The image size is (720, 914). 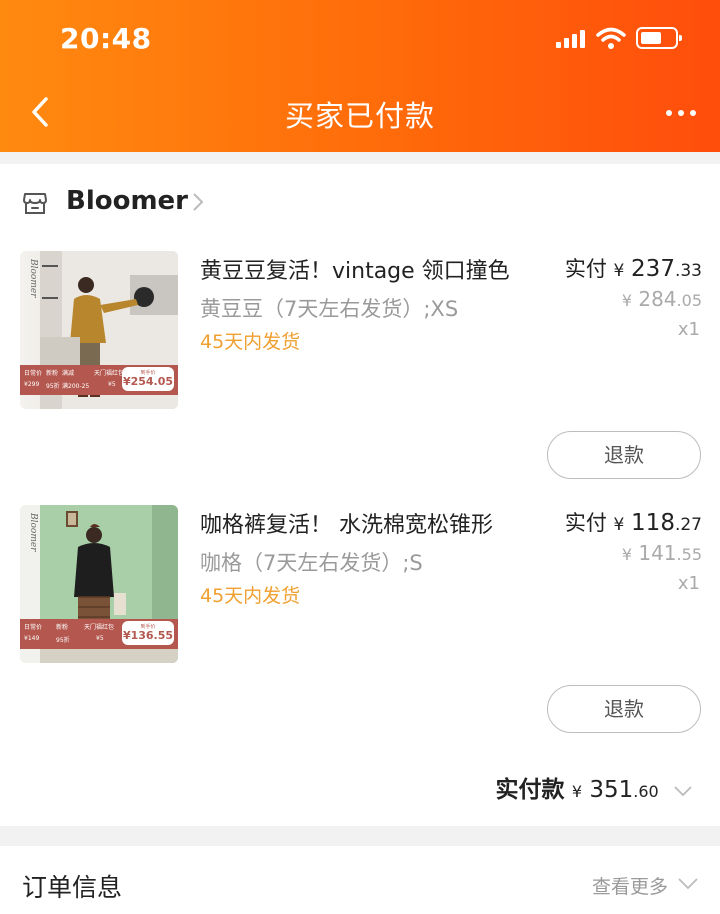 I want to click on order-total: 实付款 ¥ 351.60, so click(x=594, y=787).